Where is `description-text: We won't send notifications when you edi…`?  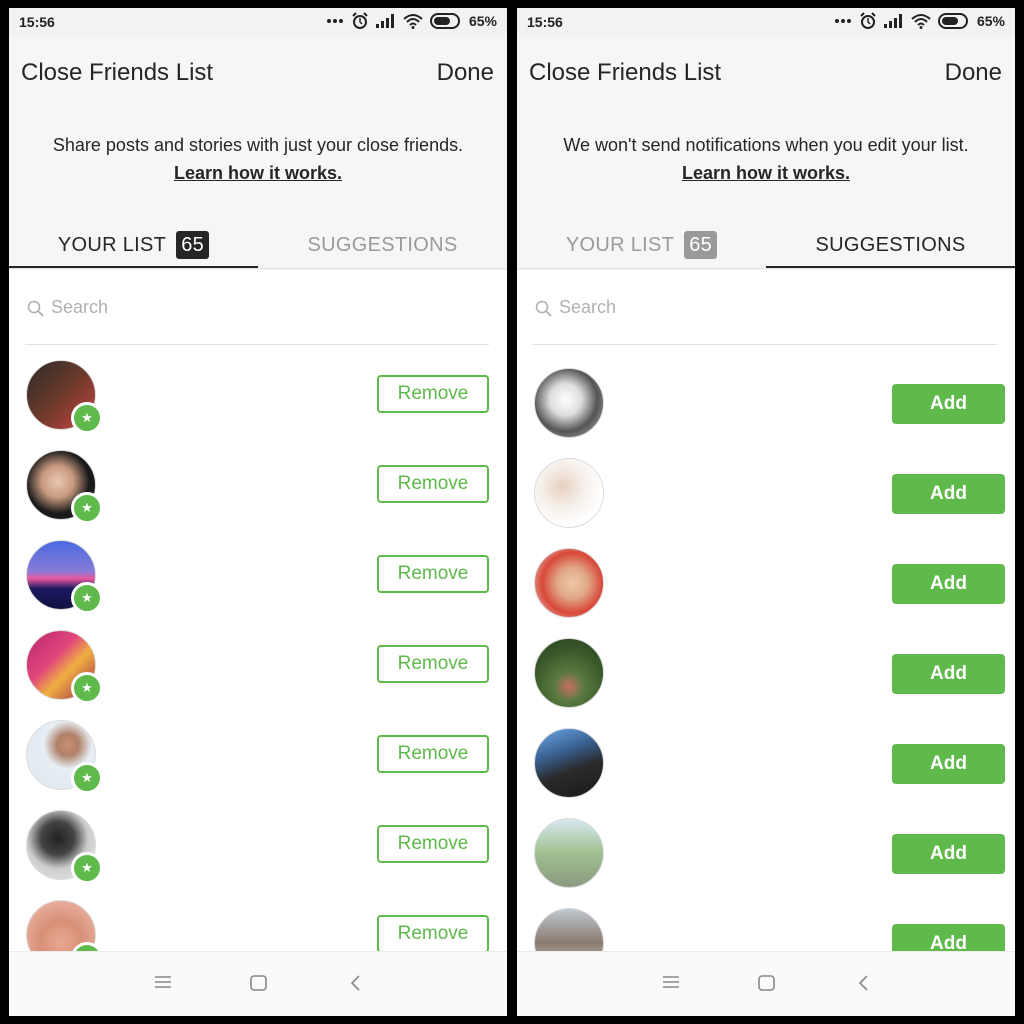
description-text: We won't send notifications when you edi… is located at coordinates (766, 145).